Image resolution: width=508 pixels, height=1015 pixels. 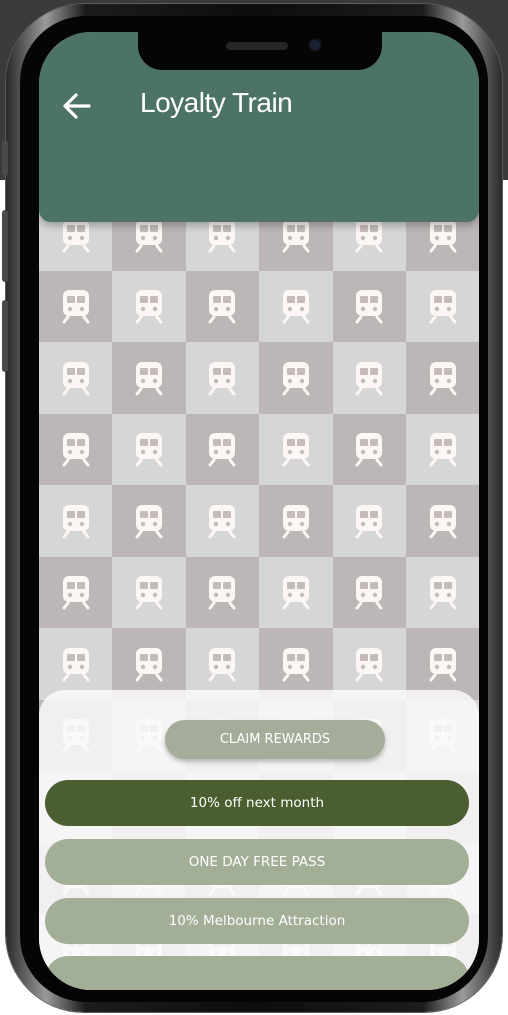 I want to click on phone-notch, so click(x=260, y=51).